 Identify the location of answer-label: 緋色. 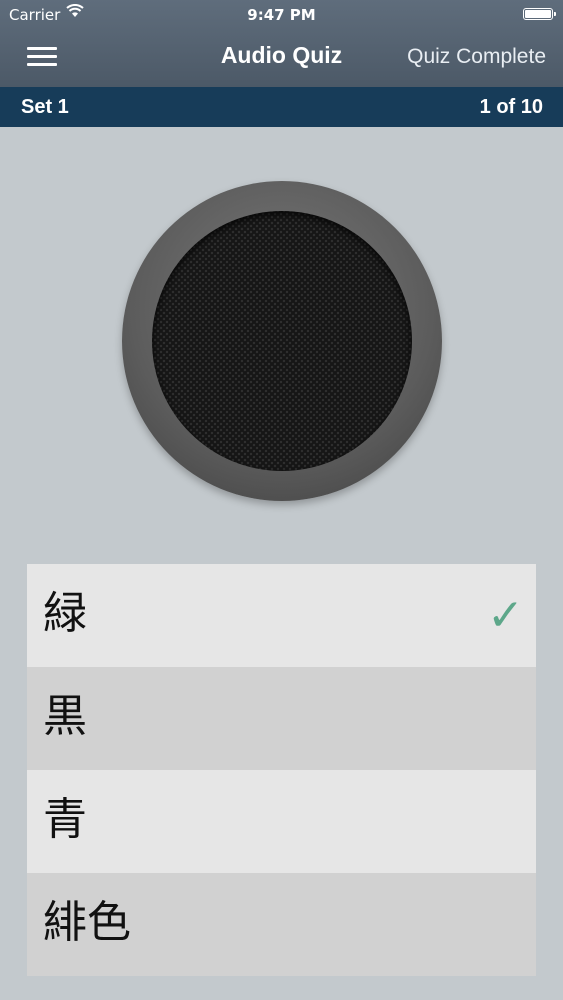
(87, 922).